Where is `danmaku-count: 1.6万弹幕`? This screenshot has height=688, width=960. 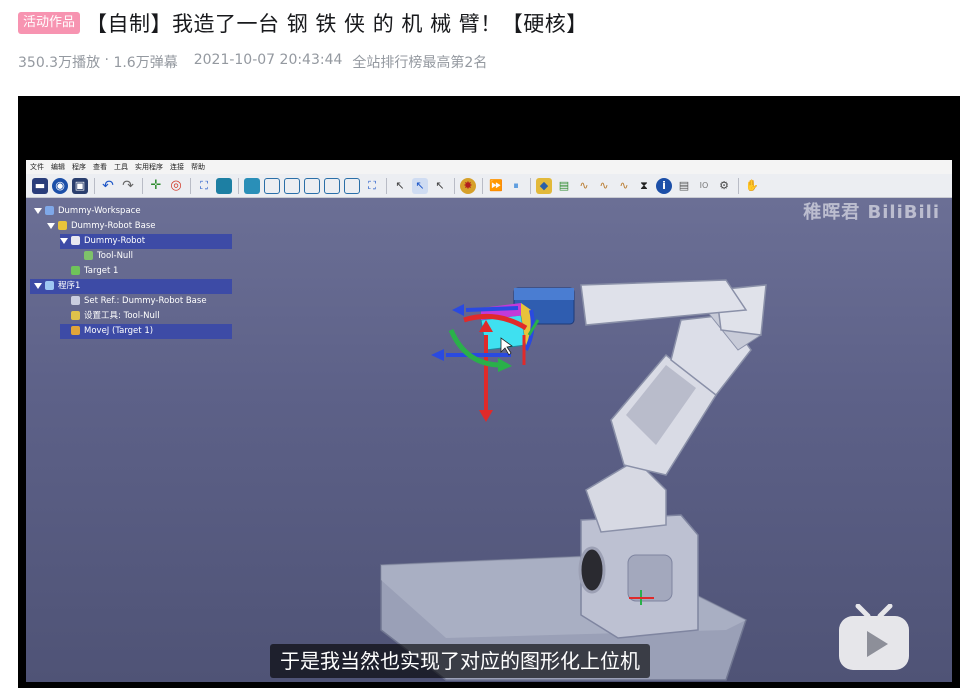
danmaku-count: 1.6万弹幕 is located at coordinates (145, 63).